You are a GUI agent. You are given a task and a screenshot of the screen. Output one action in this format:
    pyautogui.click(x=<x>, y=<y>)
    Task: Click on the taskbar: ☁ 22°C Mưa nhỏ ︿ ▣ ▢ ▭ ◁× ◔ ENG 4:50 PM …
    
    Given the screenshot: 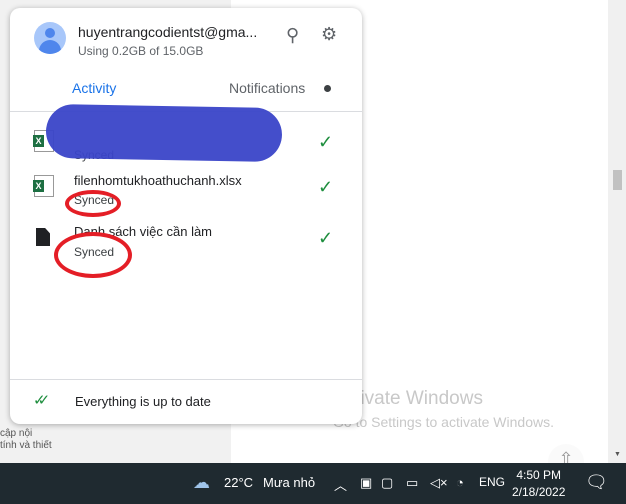 What is the action you would take?
    pyautogui.click(x=313, y=483)
    